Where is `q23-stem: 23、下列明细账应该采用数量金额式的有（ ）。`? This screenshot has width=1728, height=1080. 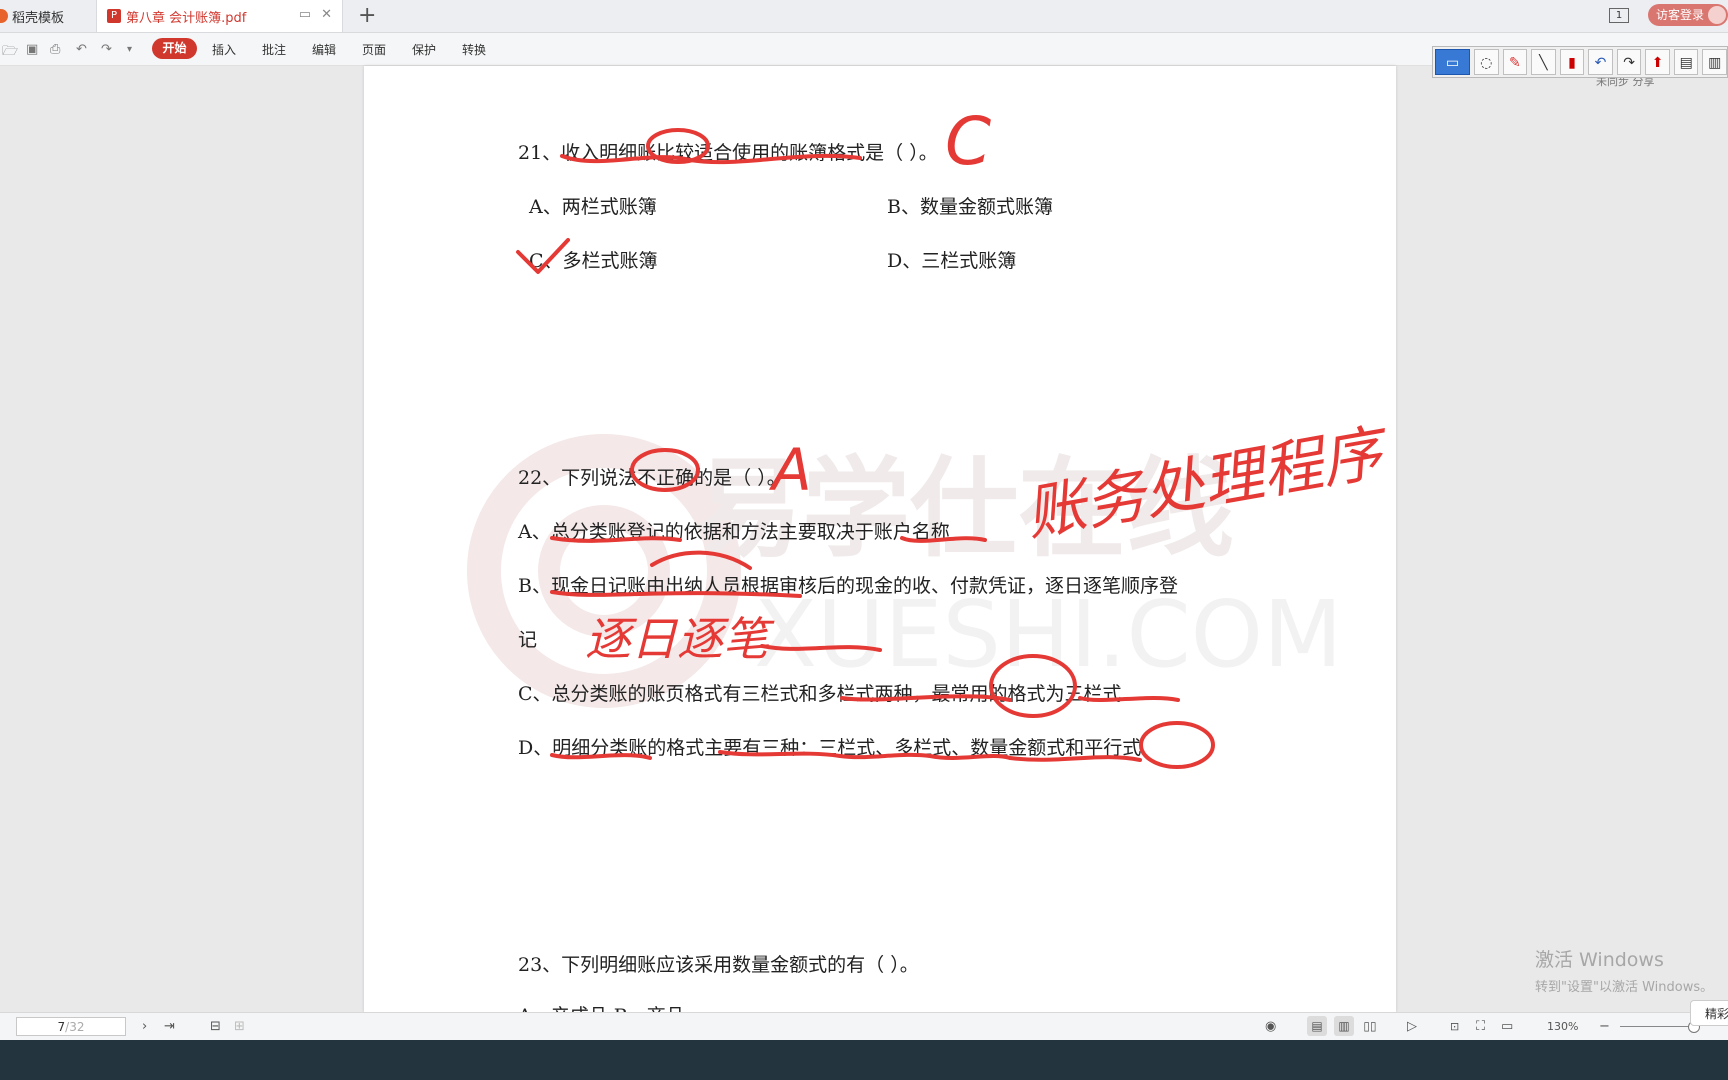
q23-stem: 23、下列明细账应该采用数量金额式的有（ ）。 is located at coordinates (718, 965).